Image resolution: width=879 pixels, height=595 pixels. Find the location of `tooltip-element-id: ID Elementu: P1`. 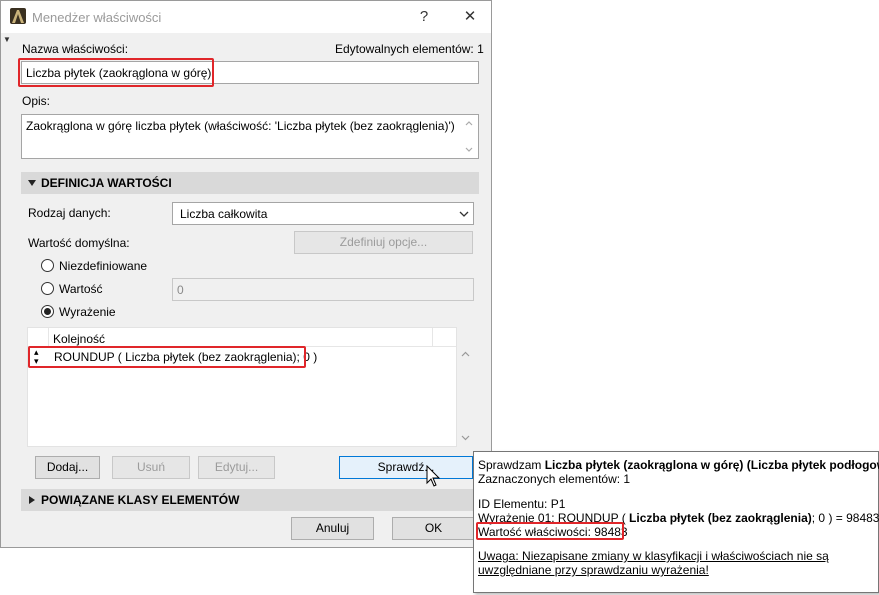

tooltip-element-id: ID Elementu: P1 is located at coordinates (522, 504).